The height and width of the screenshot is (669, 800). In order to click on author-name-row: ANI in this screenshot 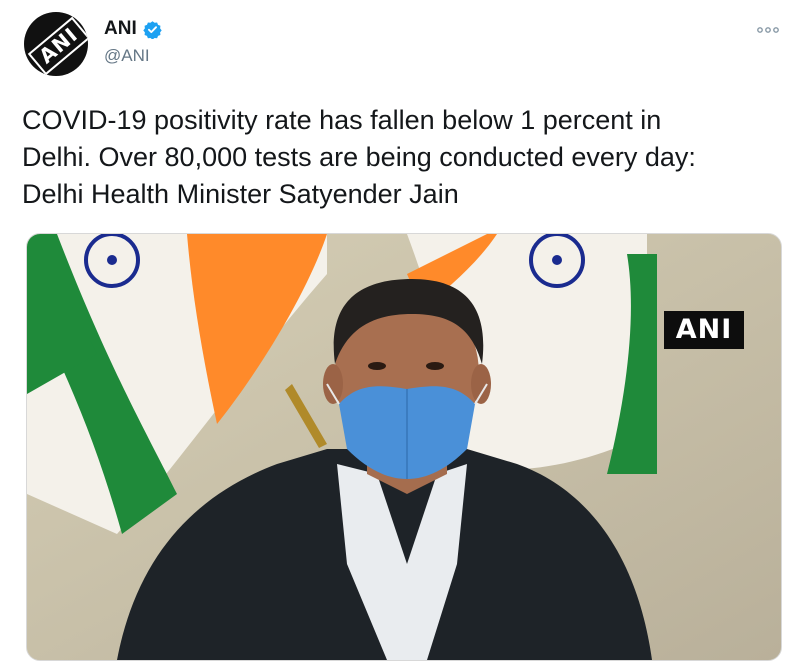, I will do `click(133, 29)`.